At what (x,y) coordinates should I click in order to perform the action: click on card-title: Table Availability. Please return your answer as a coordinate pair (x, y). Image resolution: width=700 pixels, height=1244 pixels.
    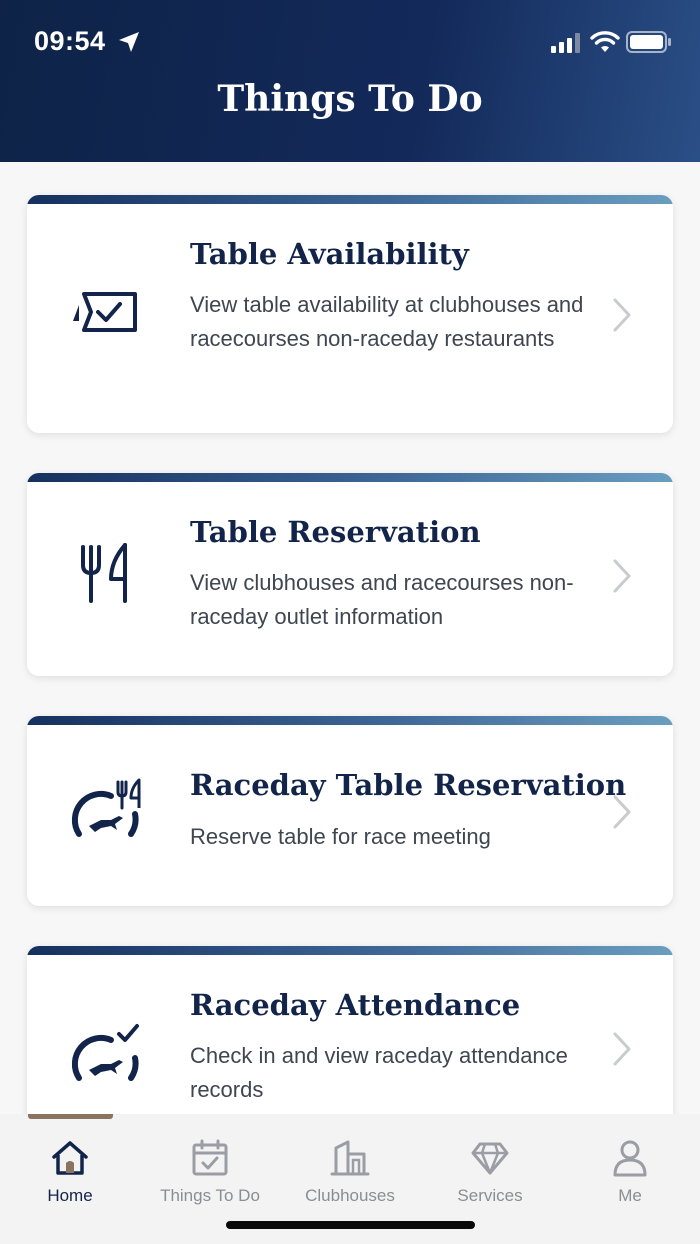
    Looking at the image, I should click on (329, 254).